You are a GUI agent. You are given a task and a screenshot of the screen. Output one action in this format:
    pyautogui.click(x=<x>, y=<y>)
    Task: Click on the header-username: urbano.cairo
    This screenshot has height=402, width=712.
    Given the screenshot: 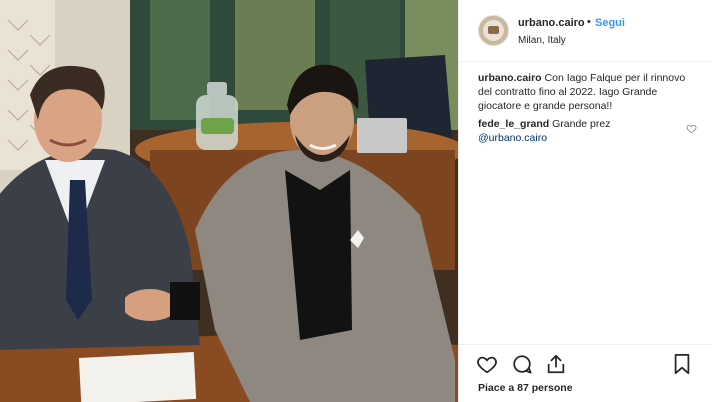 What is the action you would take?
    pyautogui.click(x=551, y=23)
    